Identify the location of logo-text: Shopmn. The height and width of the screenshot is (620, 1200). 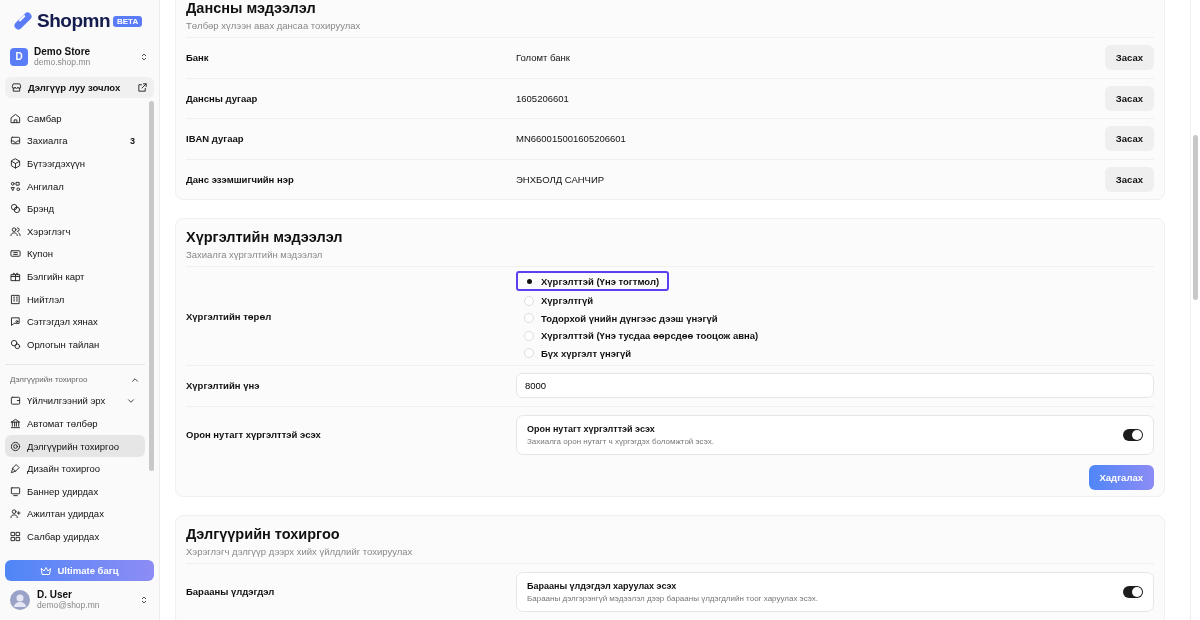
(73, 21).